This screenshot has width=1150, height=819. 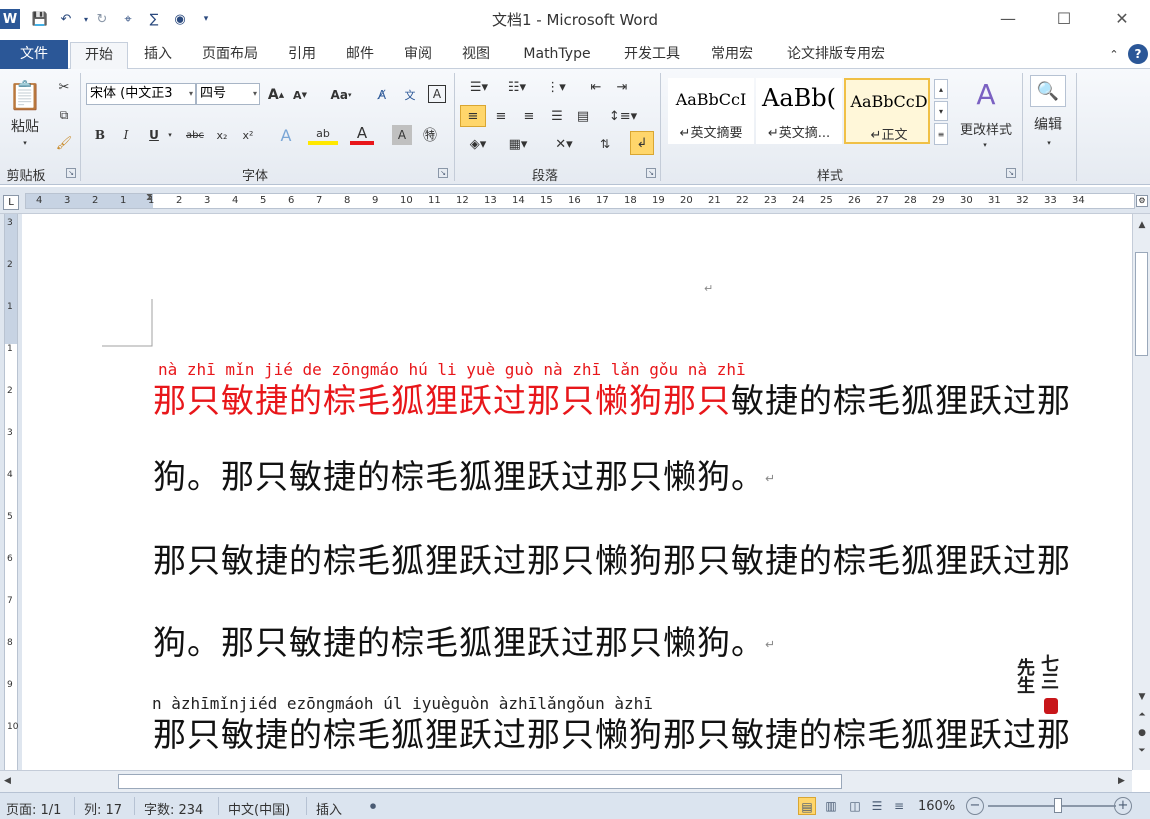 What do you see at coordinates (596, 87) in the screenshot?
I see `decrease-indent-icon: ⇤` at bounding box center [596, 87].